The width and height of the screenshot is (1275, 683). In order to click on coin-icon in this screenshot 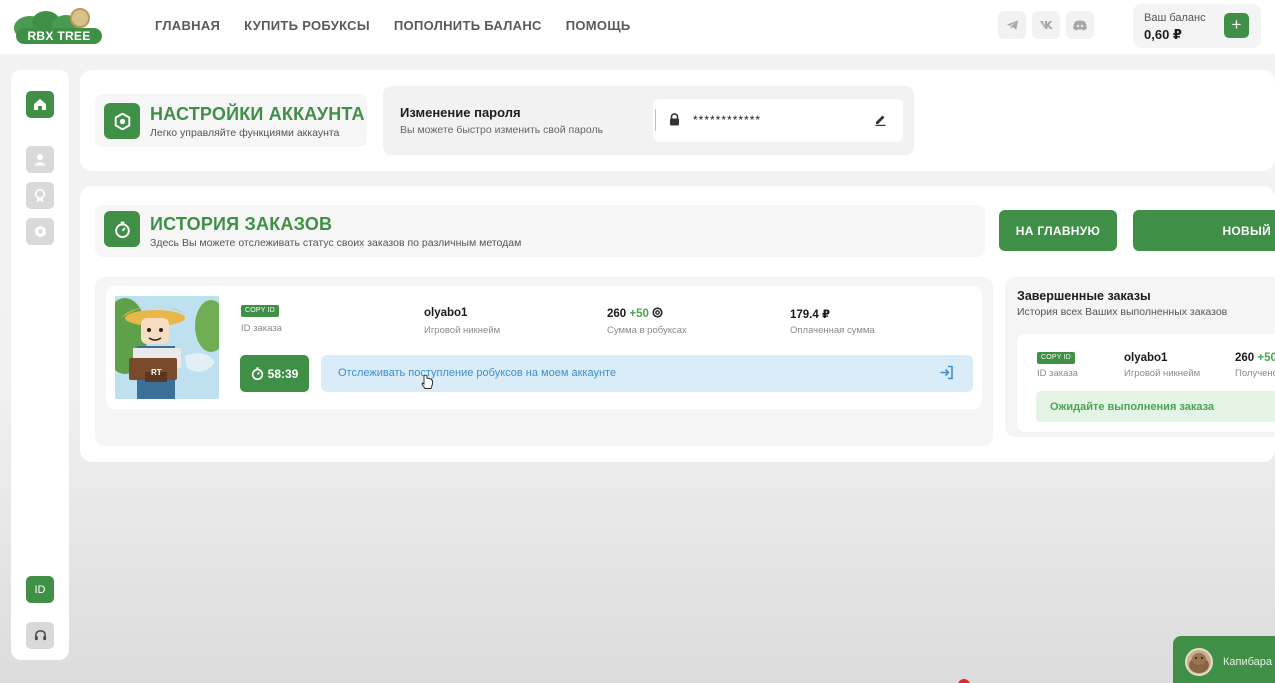, I will do `click(80, 18)`.